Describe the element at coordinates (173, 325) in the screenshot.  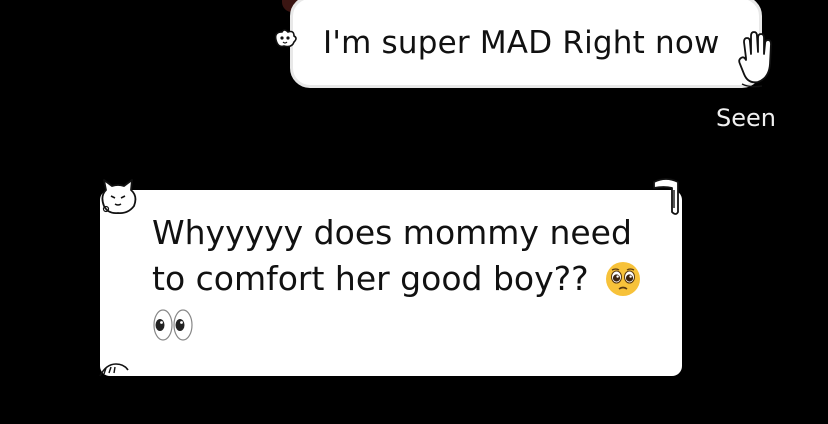
I see `eyes-emoji` at that location.